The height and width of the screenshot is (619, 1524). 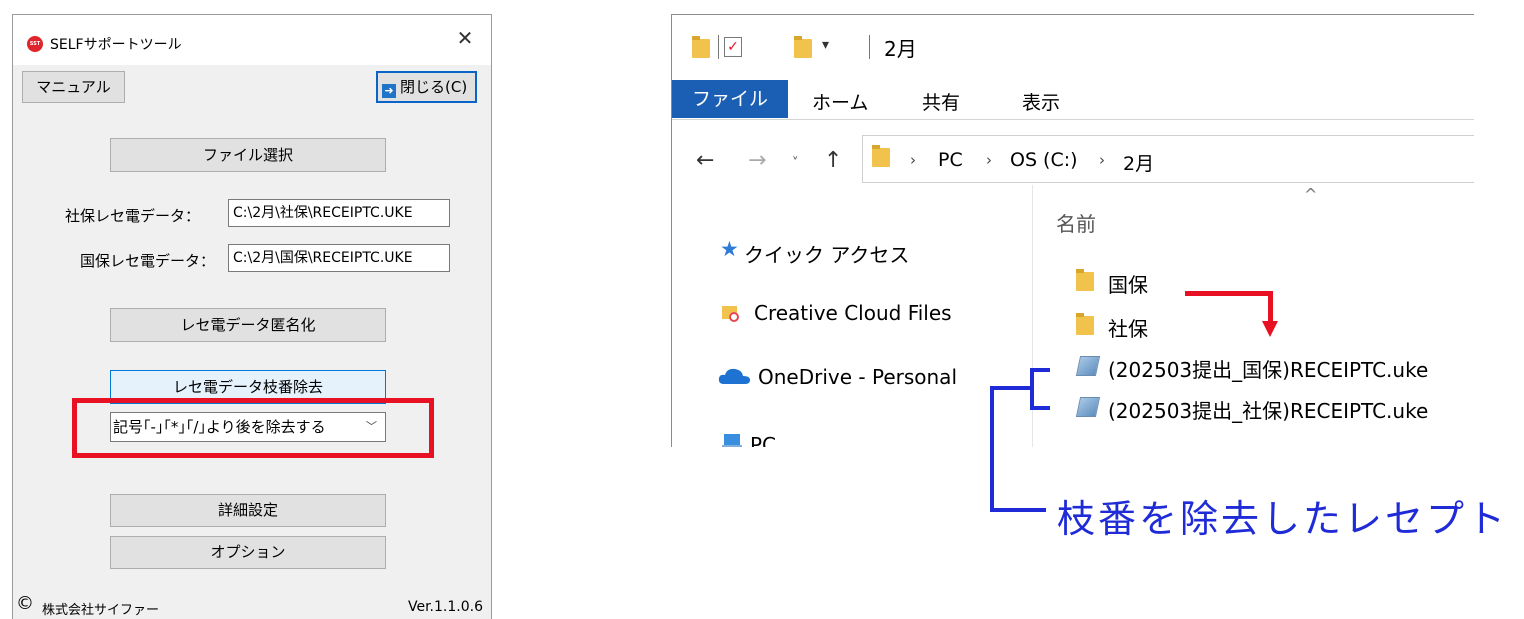 What do you see at coordinates (465, 38) in the screenshot?
I see `close-icon: ✕` at bounding box center [465, 38].